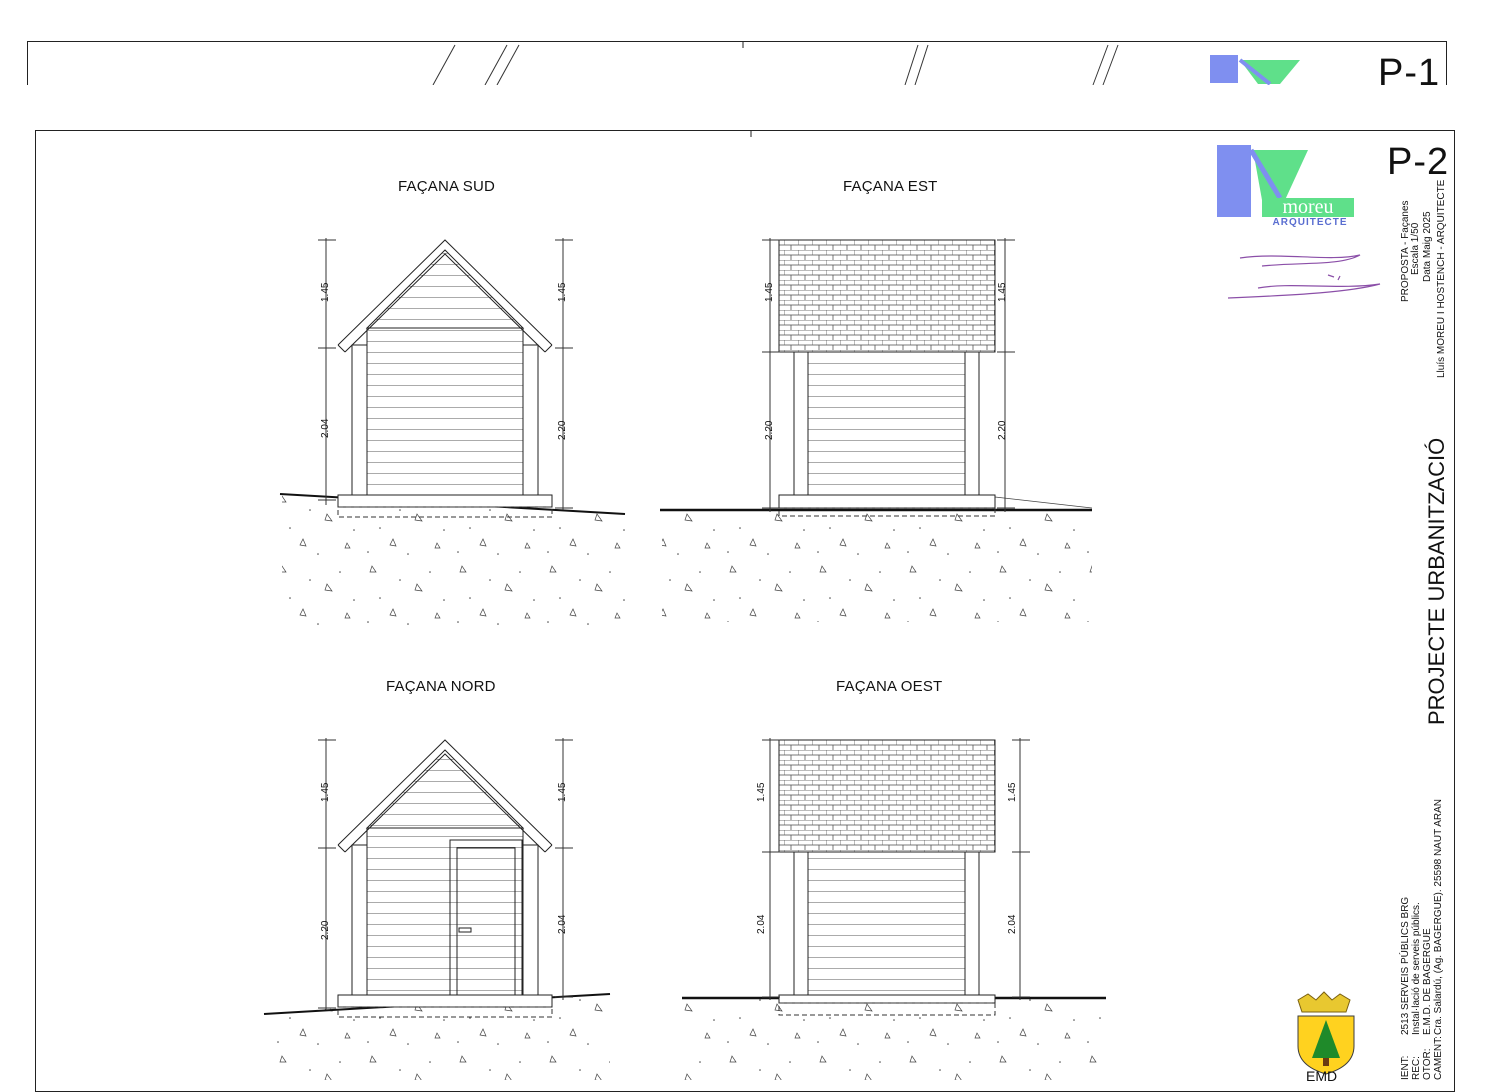 Image resolution: width=1512 pixels, height=1092 pixels. I want to click on title-facana-nord: FAÇANA NORD, so click(441, 686).